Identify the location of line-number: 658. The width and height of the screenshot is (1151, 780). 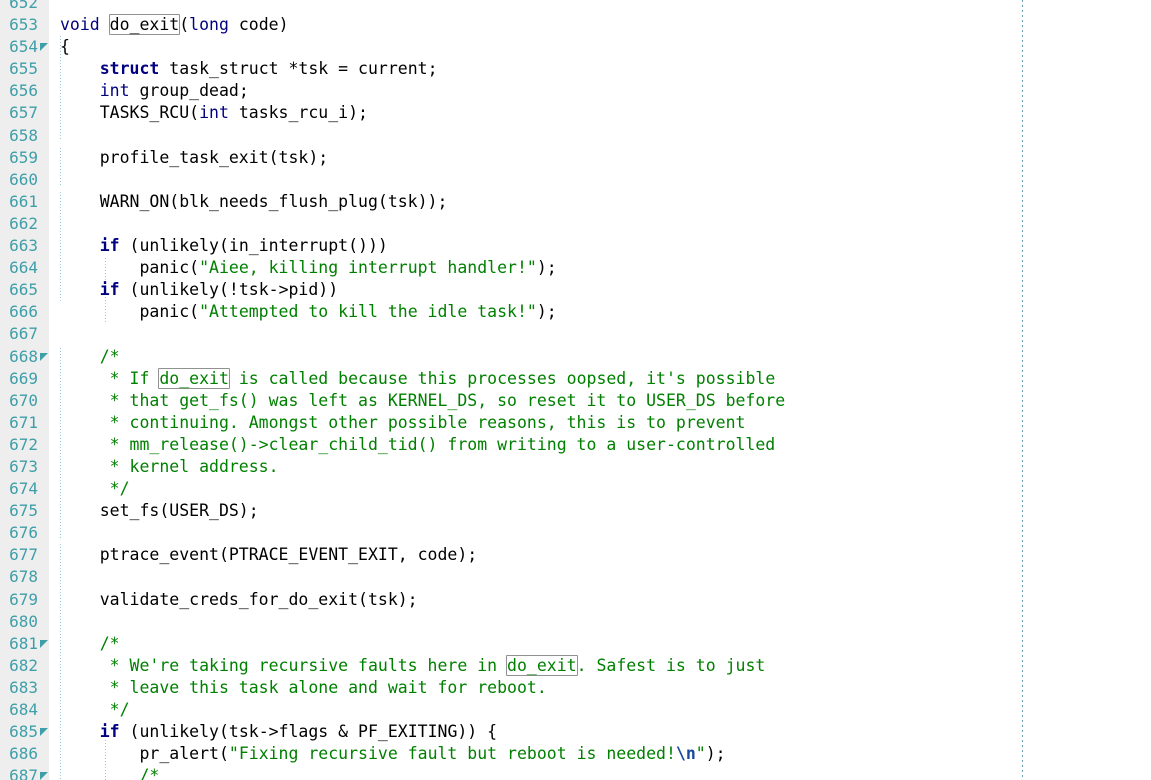
(24, 136).